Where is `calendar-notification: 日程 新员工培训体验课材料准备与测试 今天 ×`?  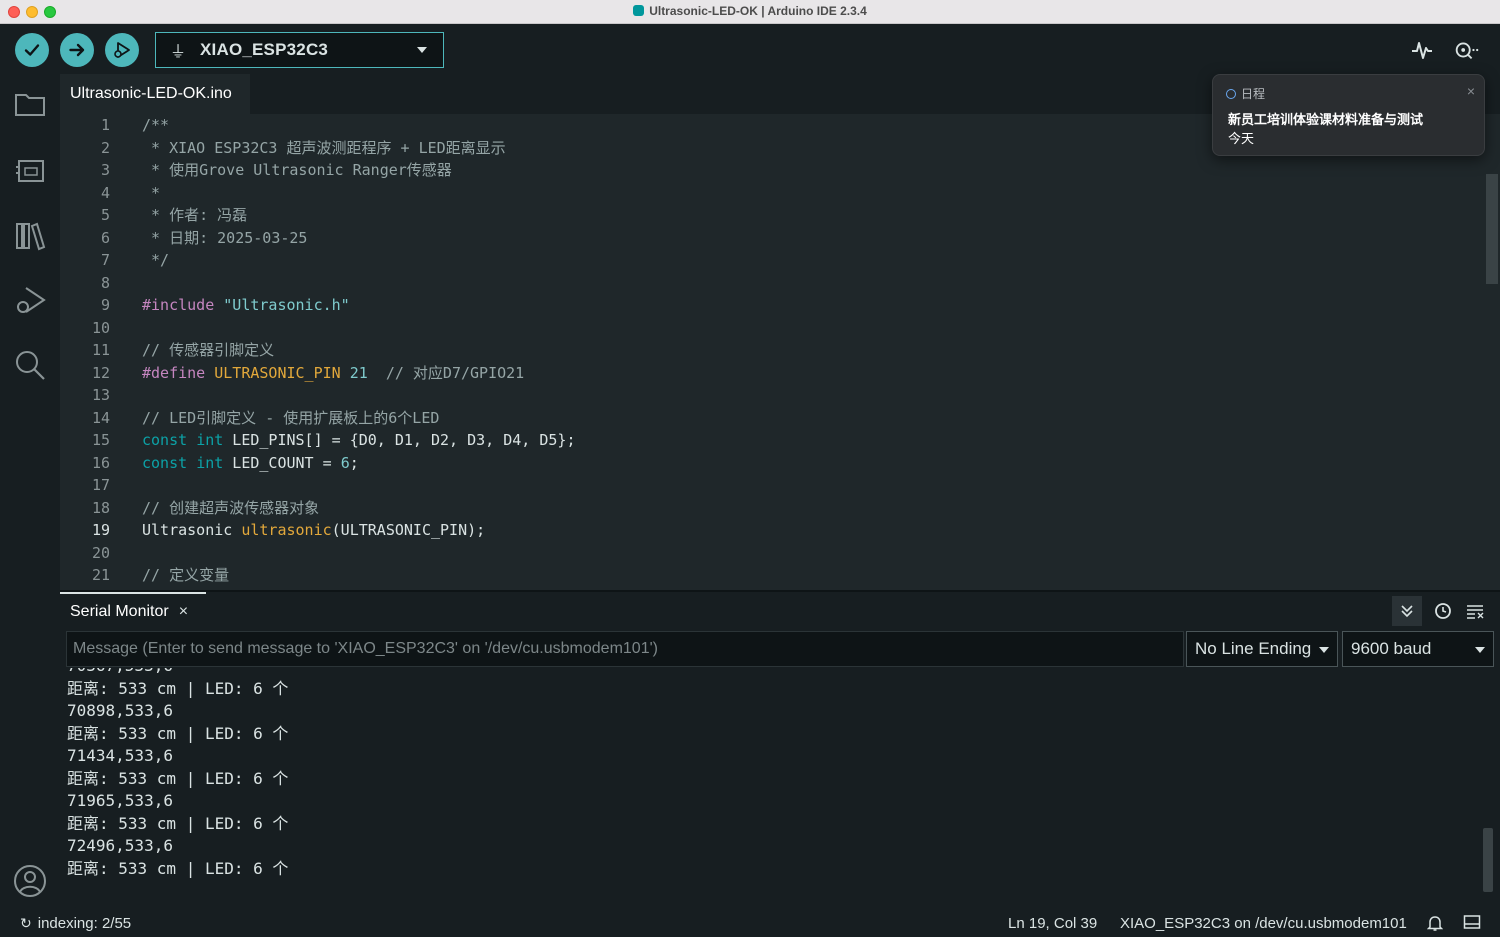 calendar-notification: 日程 新员工培训体验课材料准备与测试 今天 × is located at coordinates (1348, 115).